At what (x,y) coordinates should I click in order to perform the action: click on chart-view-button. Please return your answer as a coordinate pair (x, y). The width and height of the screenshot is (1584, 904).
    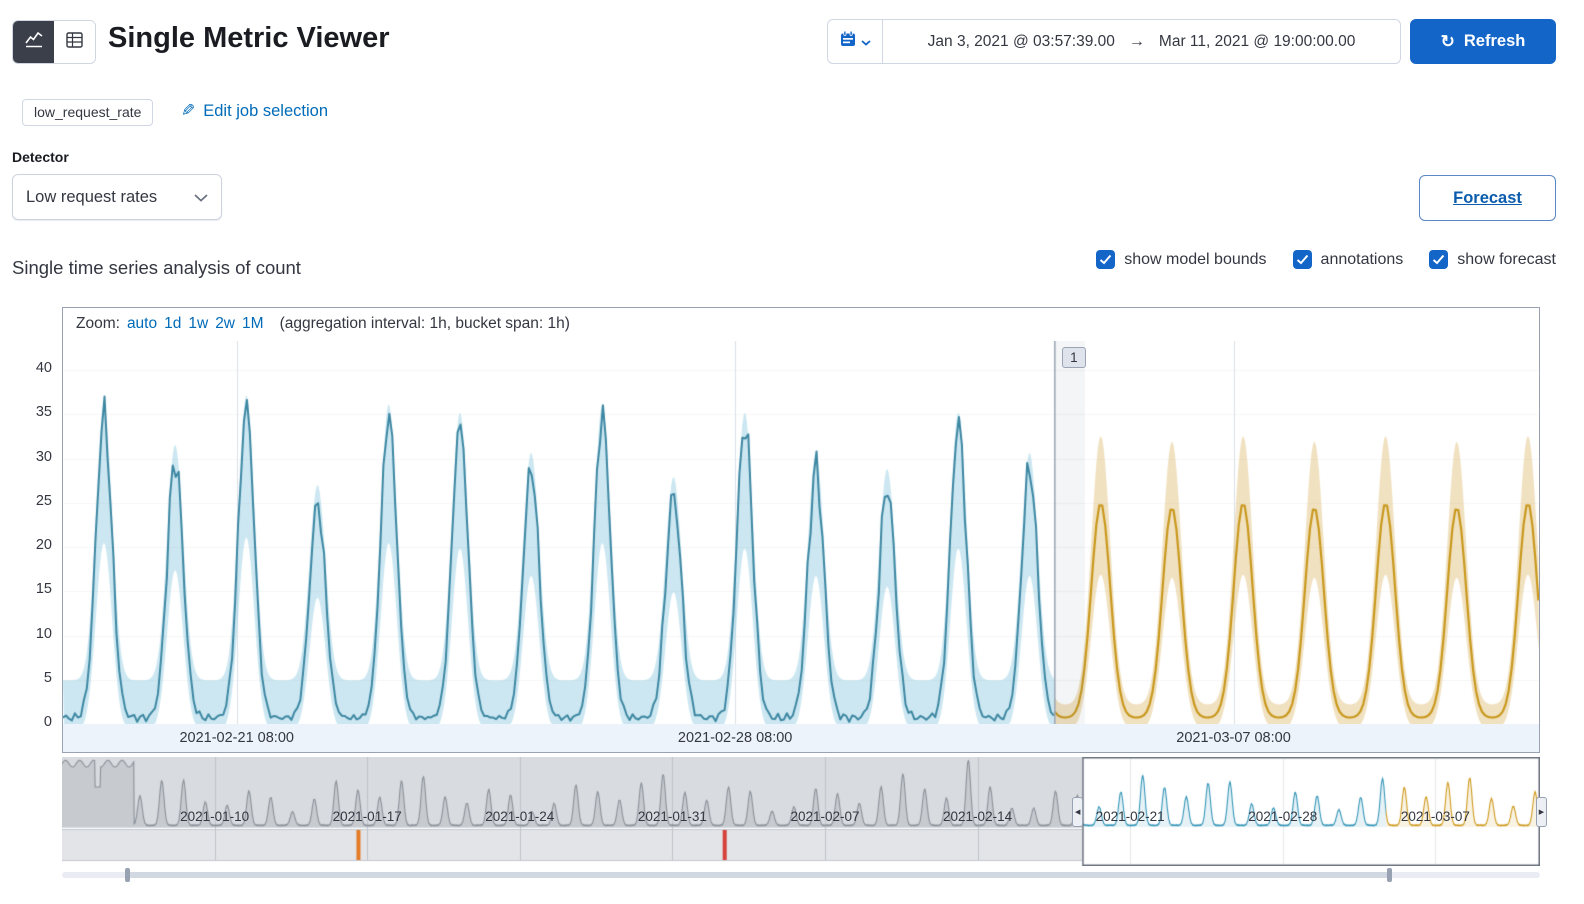
    Looking at the image, I should click on (33, 42).